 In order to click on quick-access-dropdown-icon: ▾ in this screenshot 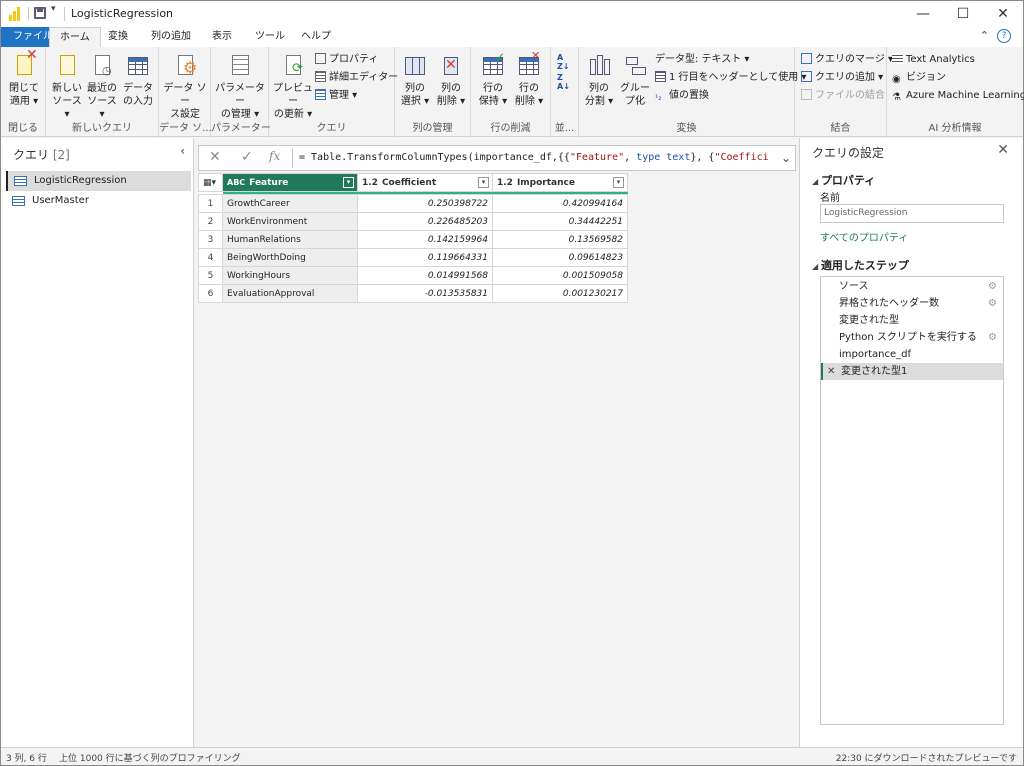, I will do `click(53, 9)`.